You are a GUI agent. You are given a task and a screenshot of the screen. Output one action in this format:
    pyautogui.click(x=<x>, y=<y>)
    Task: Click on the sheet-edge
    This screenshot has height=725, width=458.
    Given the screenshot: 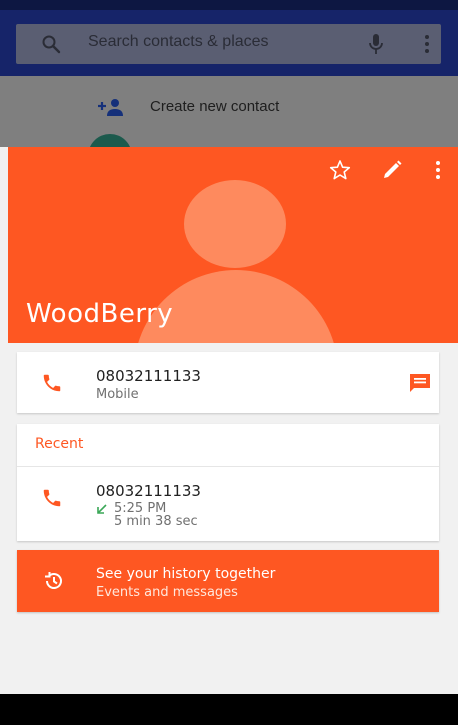 What is the action you would take?
    pyautogui.click(x=4, y=420)
    